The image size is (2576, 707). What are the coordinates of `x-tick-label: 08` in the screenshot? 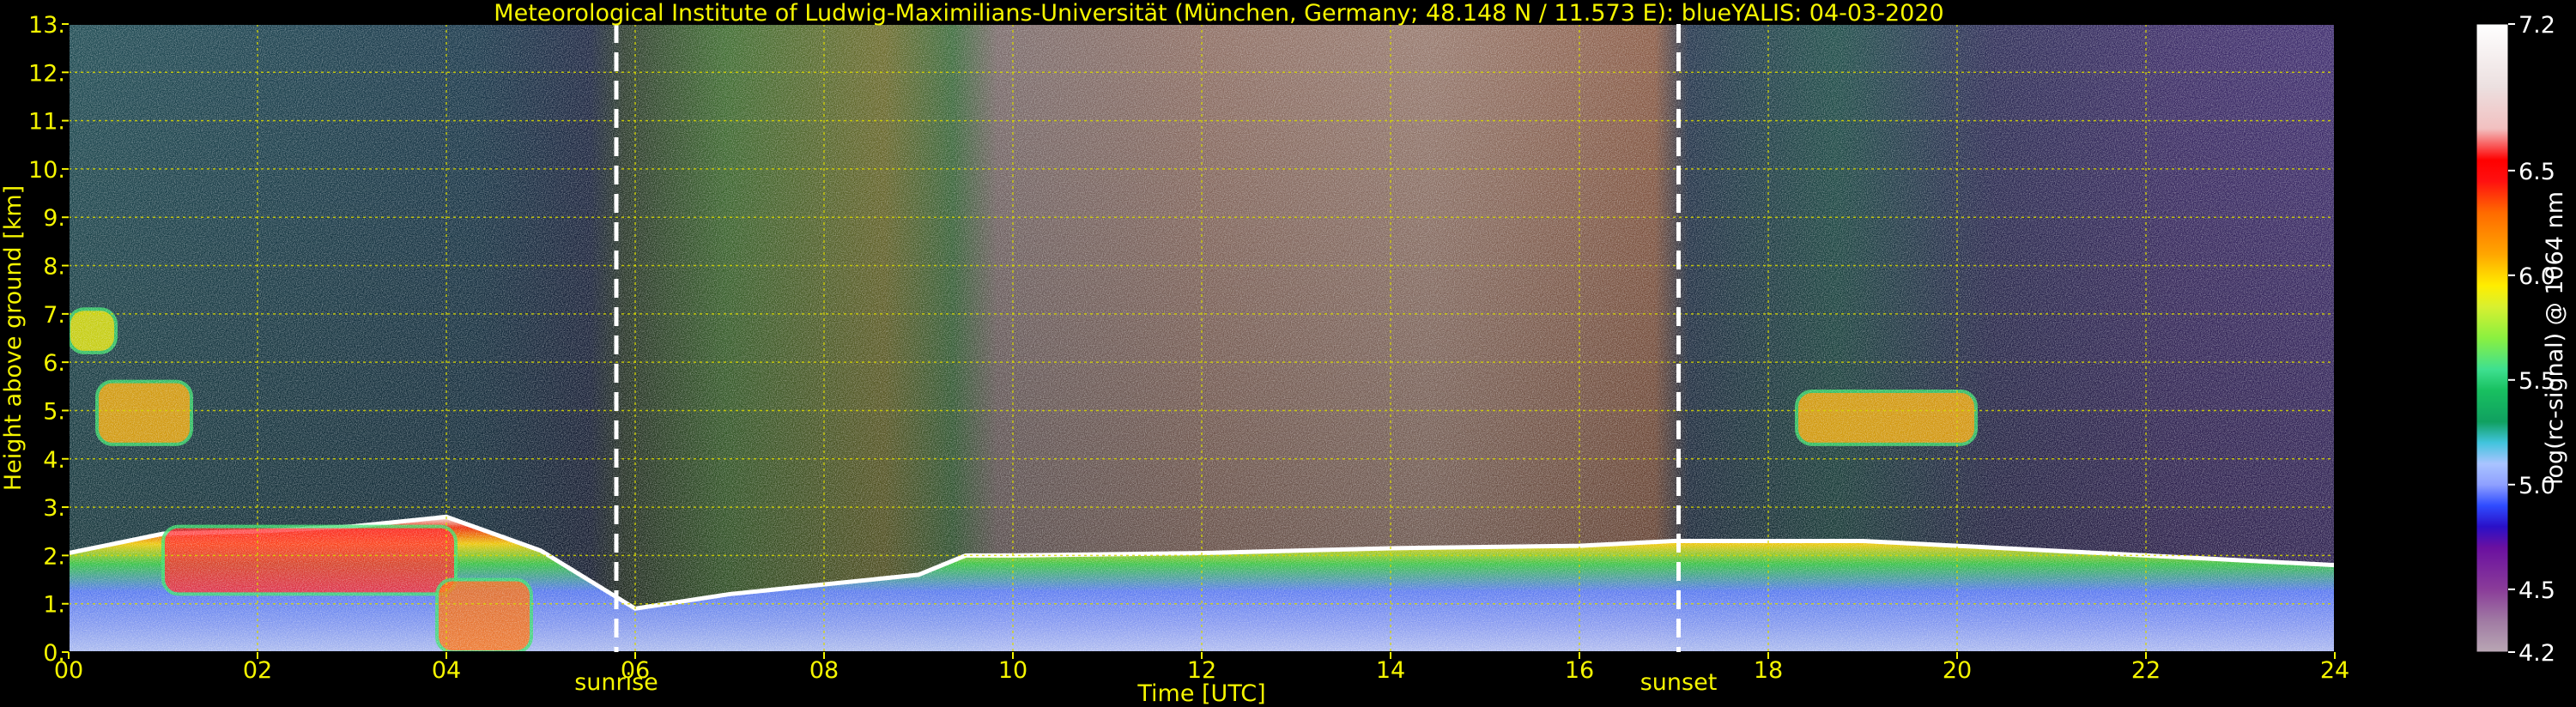 It's located at (824, 670).